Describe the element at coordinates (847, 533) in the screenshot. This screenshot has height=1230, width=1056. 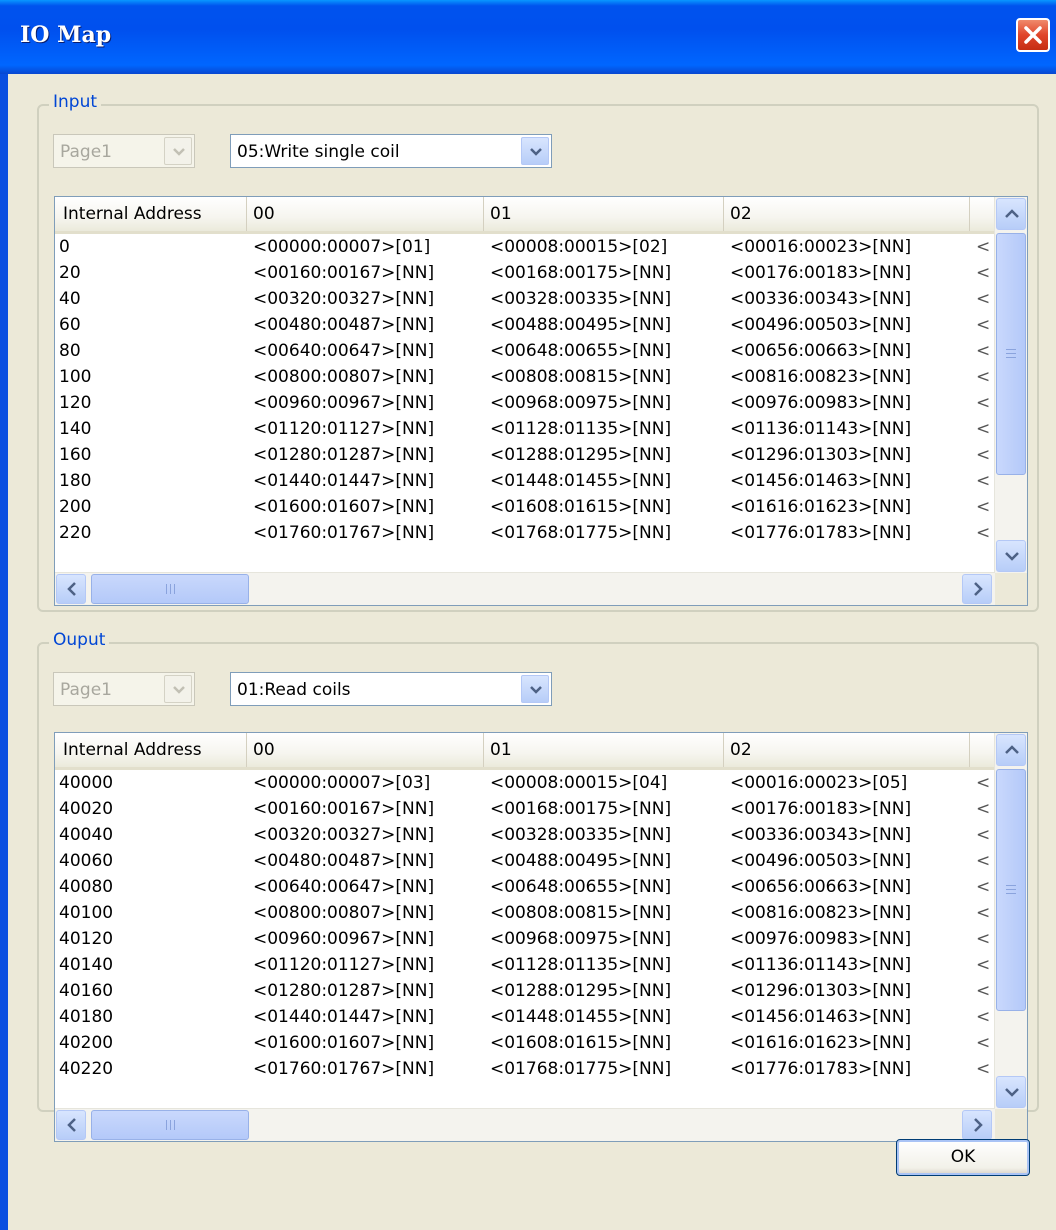
I see `mapping-cell: <01776:01783>[NN]` at that location.